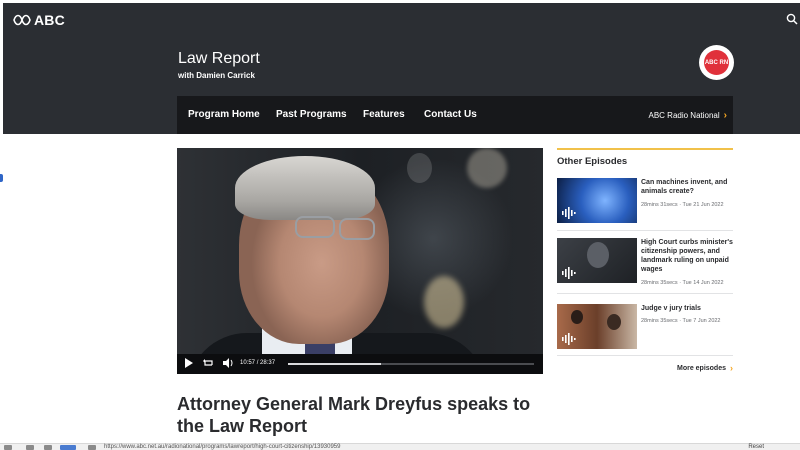 This screenshot has width=800, height=450. What do you see at coordinates (248, 363) in the screenshot?
I see `current-time: 10:57` at bounding box center [248, 363].